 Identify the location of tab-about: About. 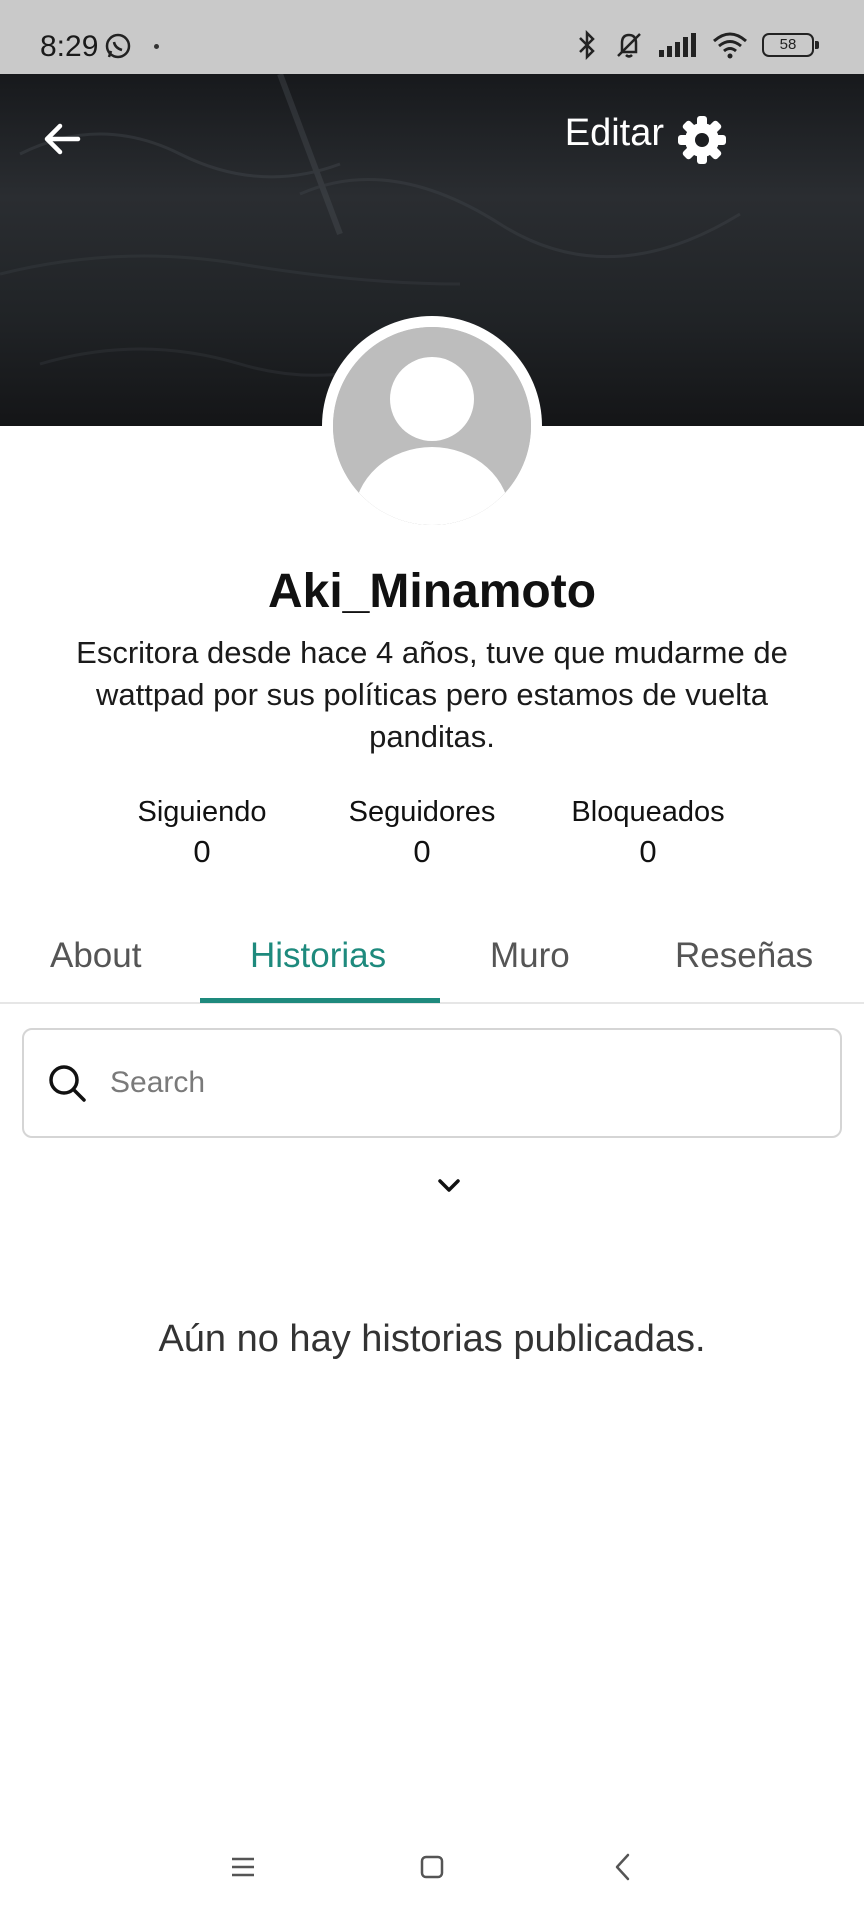
(95, 956).